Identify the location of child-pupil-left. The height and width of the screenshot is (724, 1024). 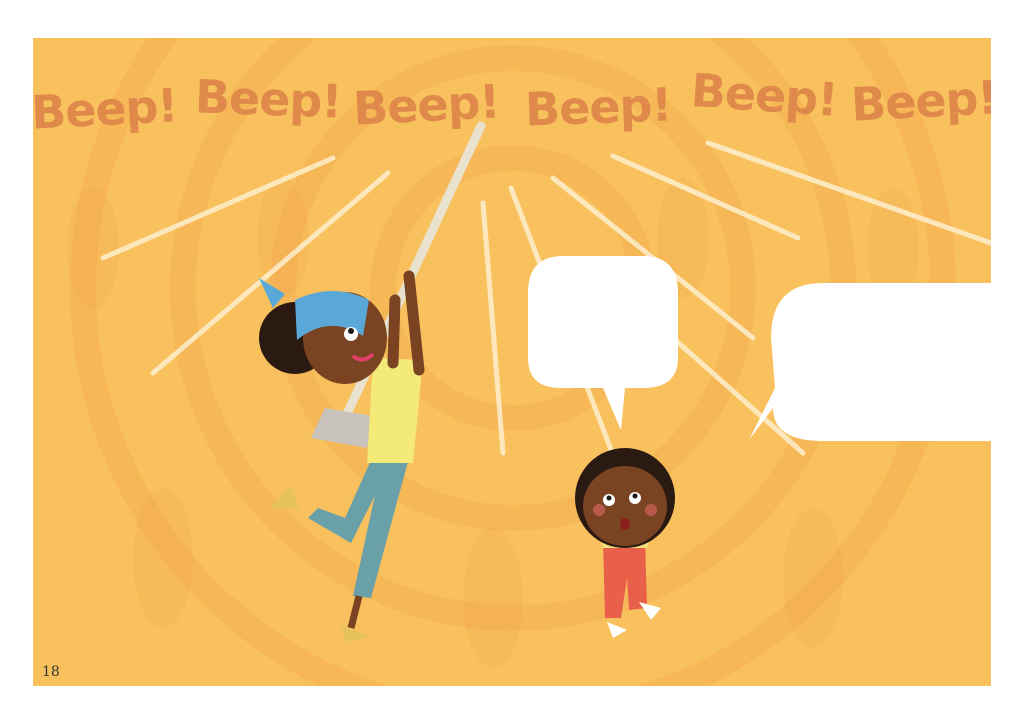
(609, 498).